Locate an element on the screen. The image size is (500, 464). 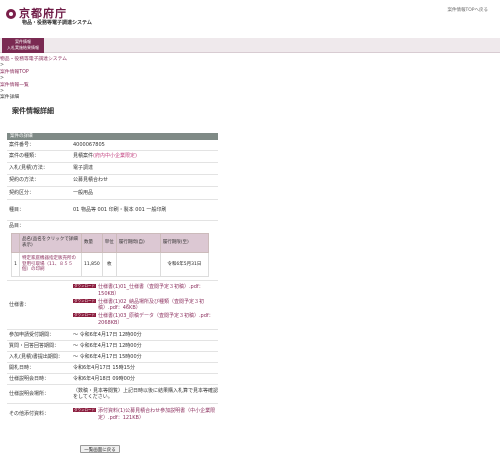
bid-method-label: 入札(見積)方法： is located at coordinates (28, 168).